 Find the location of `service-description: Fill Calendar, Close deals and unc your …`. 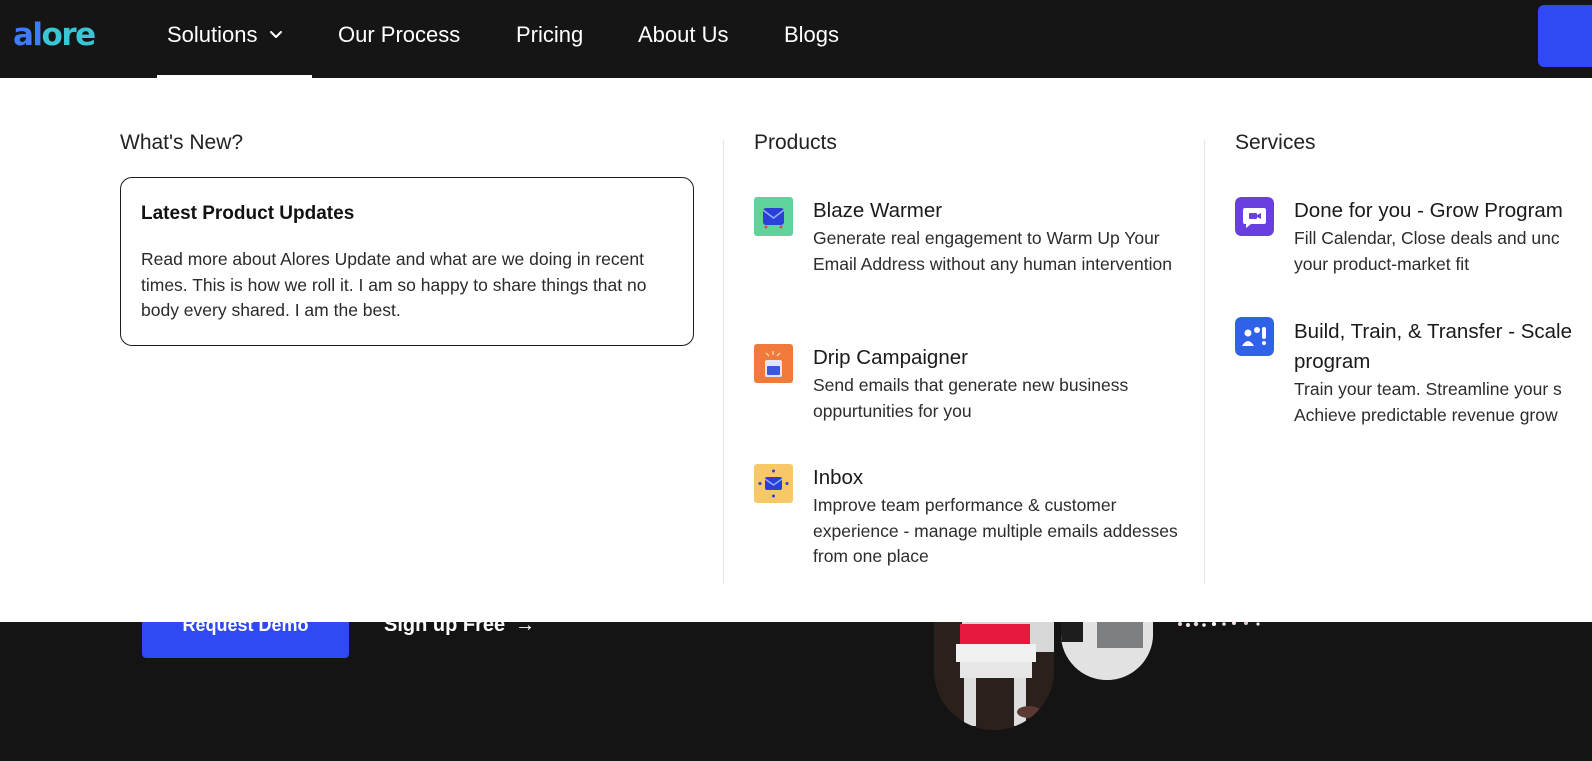

service-description: Fill Calendar, Close deals and unc your … is located at coordinates (1443, 251).